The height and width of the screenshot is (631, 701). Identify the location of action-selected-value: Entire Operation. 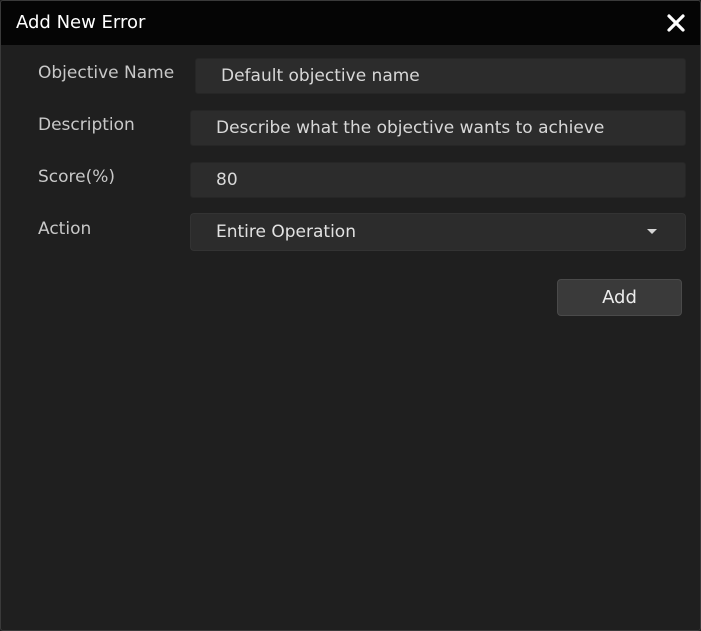
(286, 232).